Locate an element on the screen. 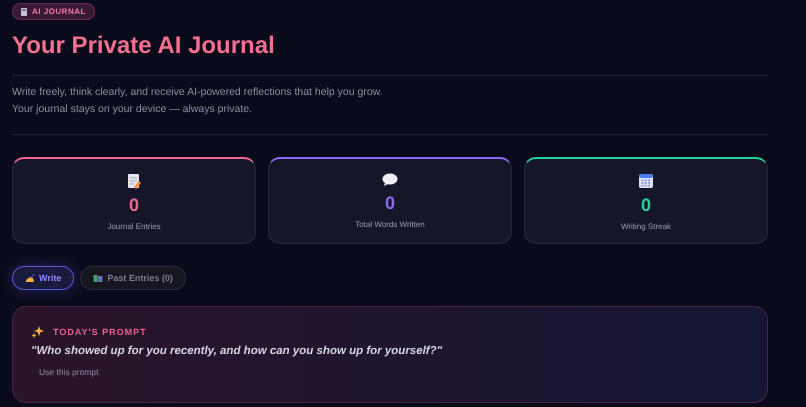 The image size is (806, 407). sparkles-icon is located at coordinates (38, 332).